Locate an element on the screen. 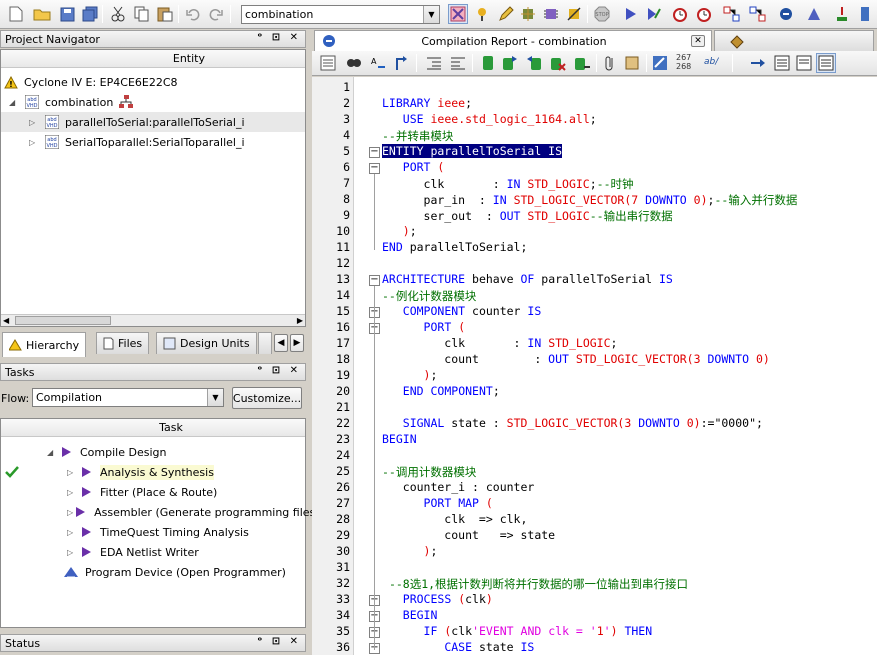 This screenshot has width=877, height=655. code-line: ser_out : OUT STD_LOGIC--输出串行数据 is located at coordinates (527, 216).